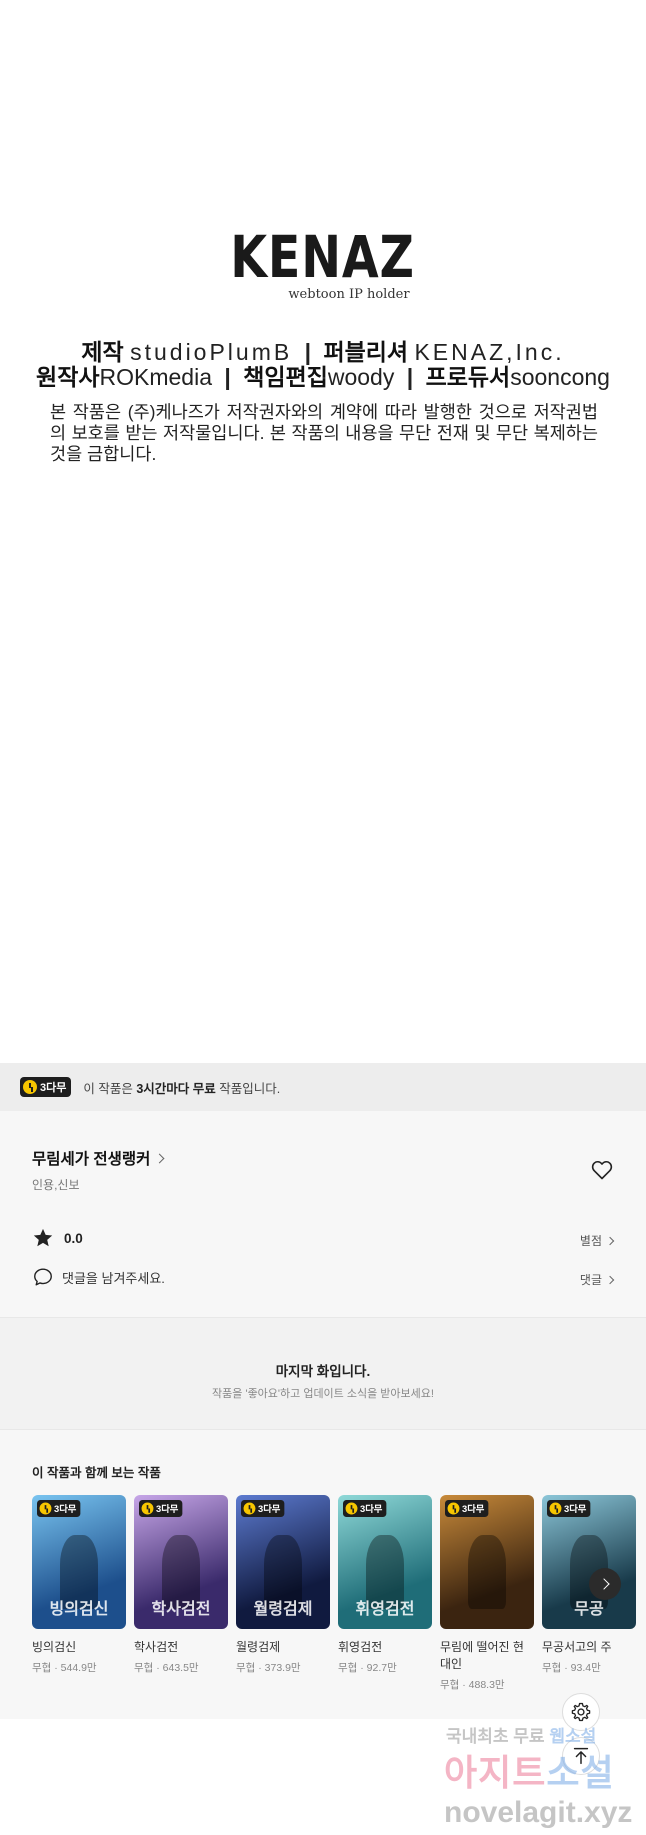 This screenshot has height=1835, width=646. What do you see at coordinates (323, 1087) in the screenshot?
I see `free-banner: 3다무 이 작품은 3시간마다 무료 작품입니다.` at bounding box center [323, 1087].